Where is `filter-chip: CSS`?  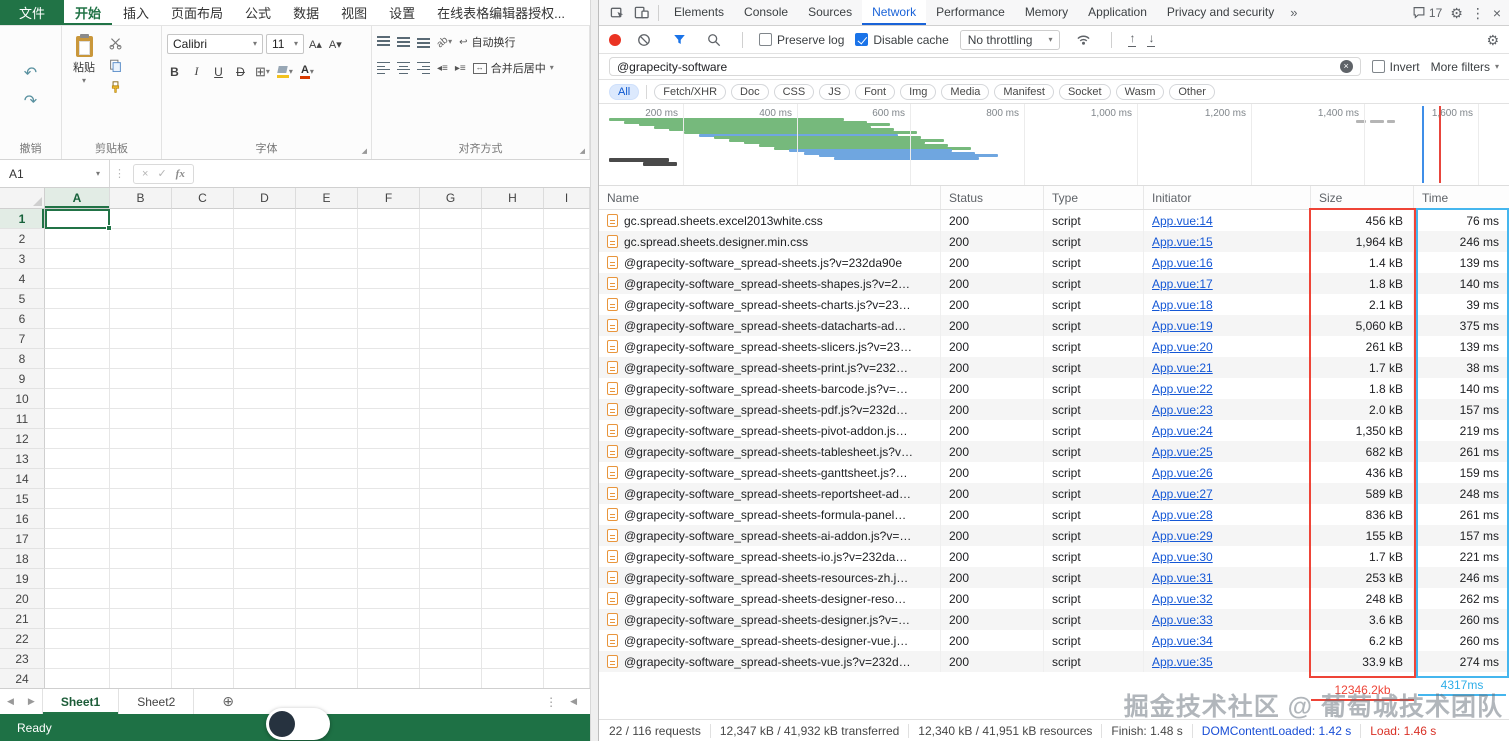
filter-chip: CSS is located at coordinates (794, 91).